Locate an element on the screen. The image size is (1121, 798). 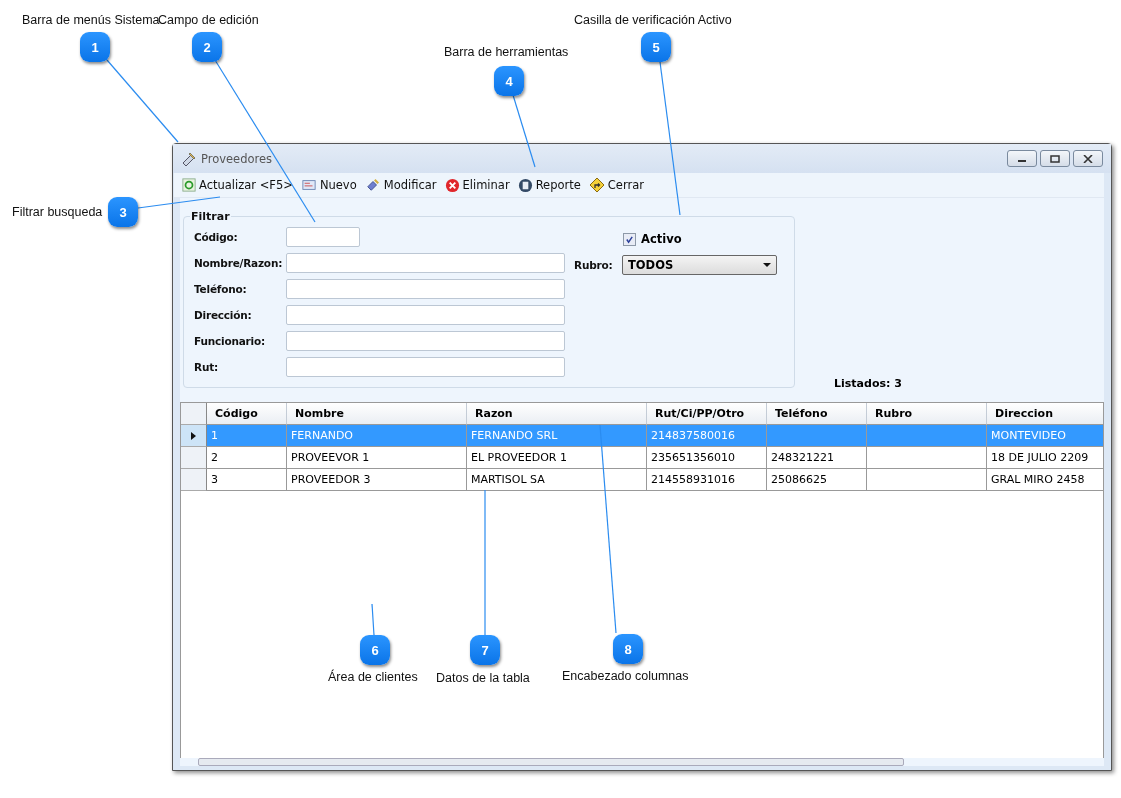
toolbar-button: Nuevo is located at coordinates (328, 185).